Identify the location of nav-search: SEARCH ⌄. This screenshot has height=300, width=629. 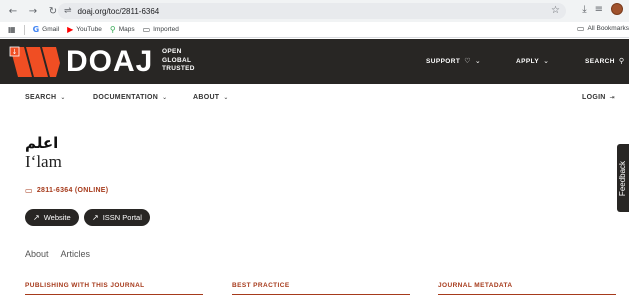
(45, 97).